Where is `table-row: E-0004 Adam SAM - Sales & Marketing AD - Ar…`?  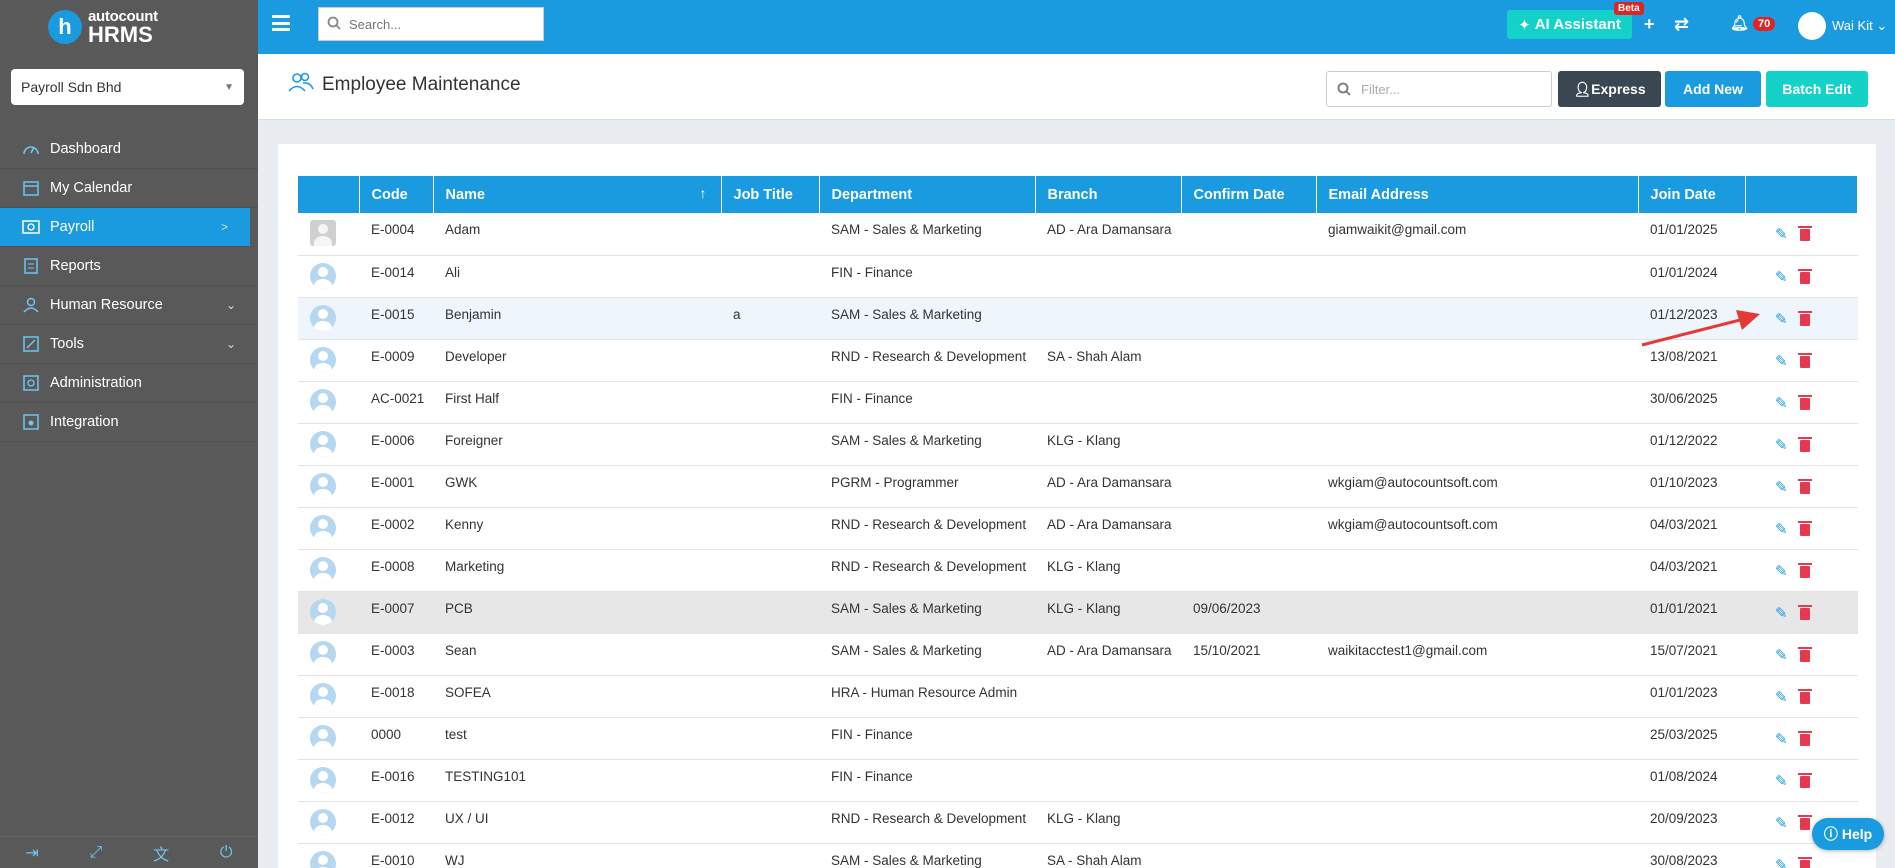 table-row: E-0004 Adam SAM - Sales & Marketing AD - Ar… is located at coordinates (1078, 234).